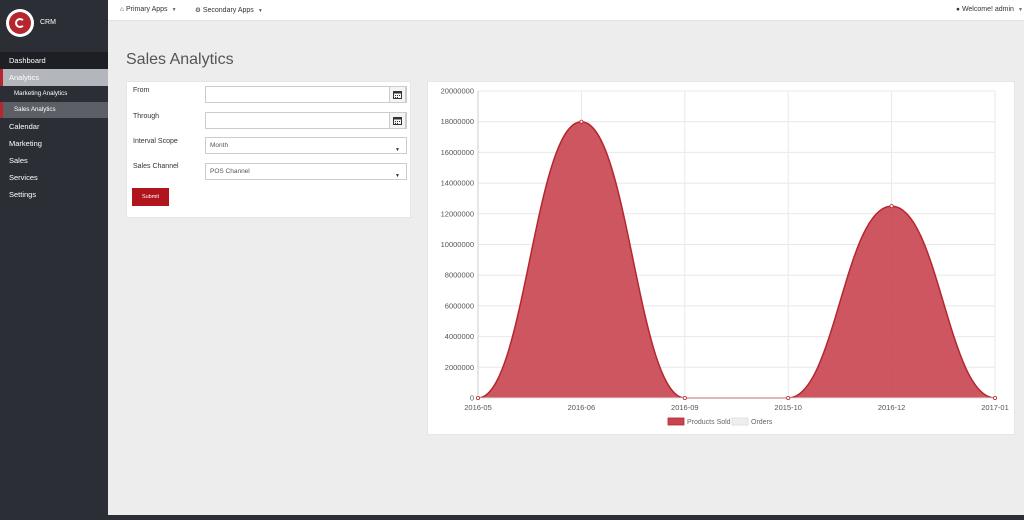 The image size is (1024, 520). What do you see at coordinates (198, 10) in the screenshot?
I see `gear-icon: ⚙` at bounding box center [198, 10].